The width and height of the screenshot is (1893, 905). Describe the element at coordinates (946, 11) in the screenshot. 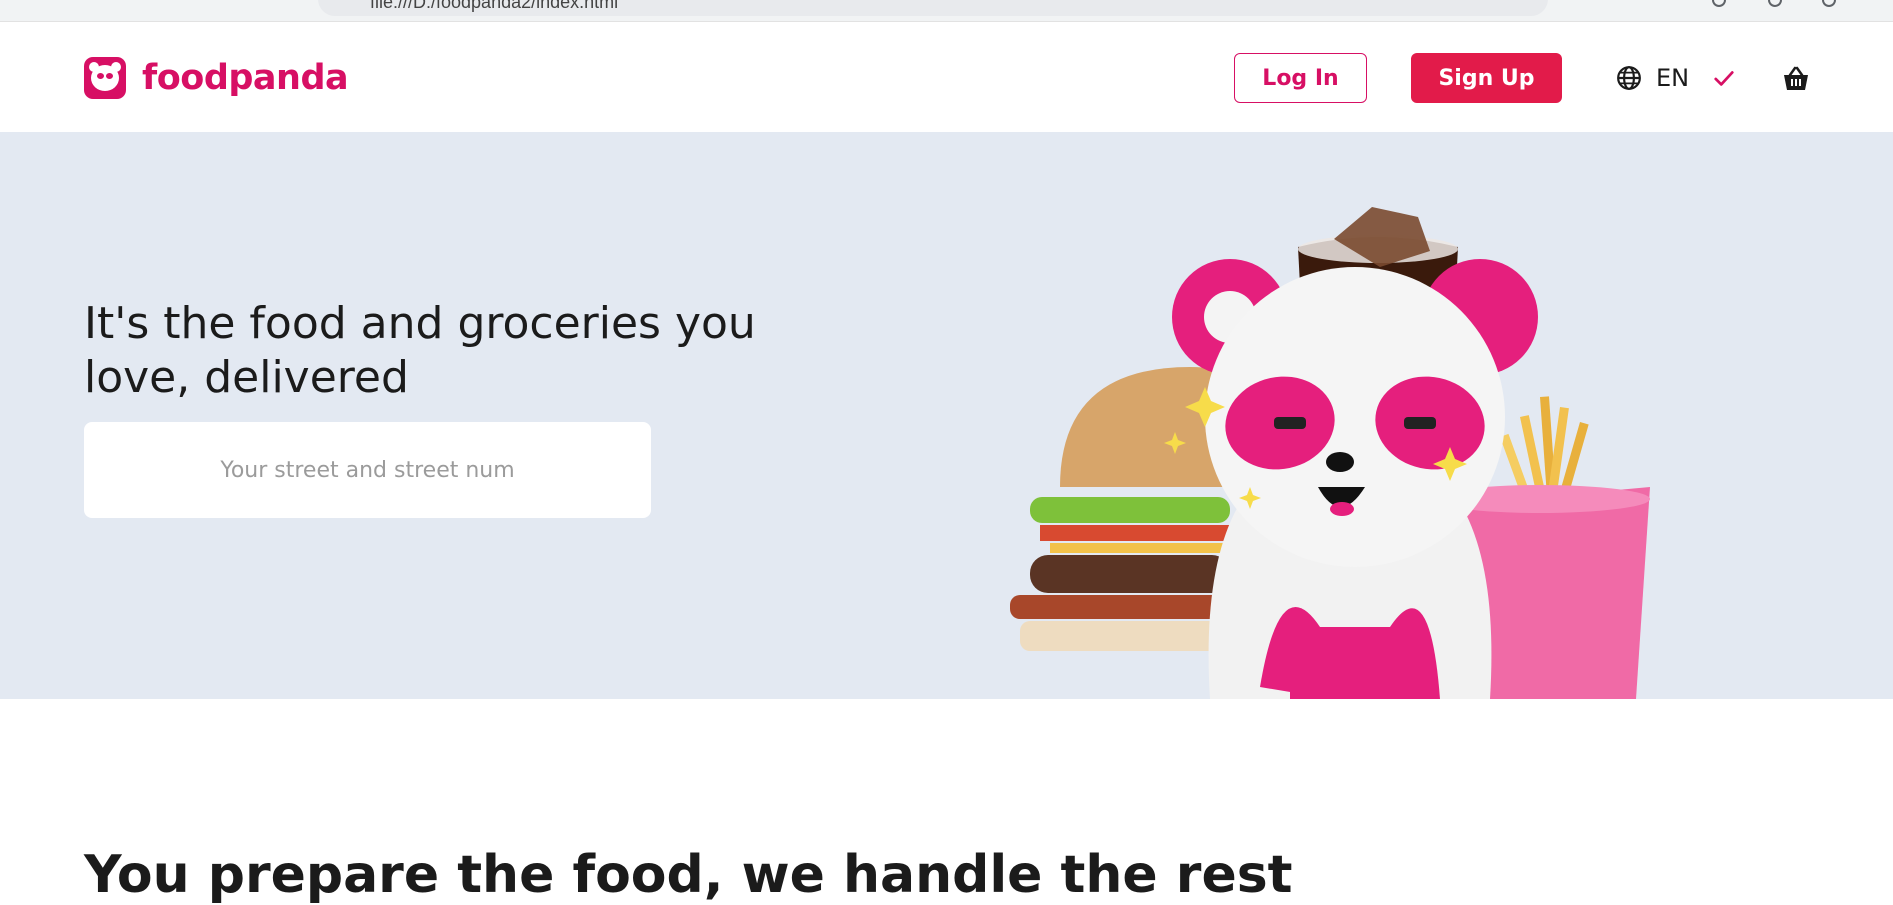

I see `browser-chrome: file:///D:/foodpanda2/index.html` at that location.